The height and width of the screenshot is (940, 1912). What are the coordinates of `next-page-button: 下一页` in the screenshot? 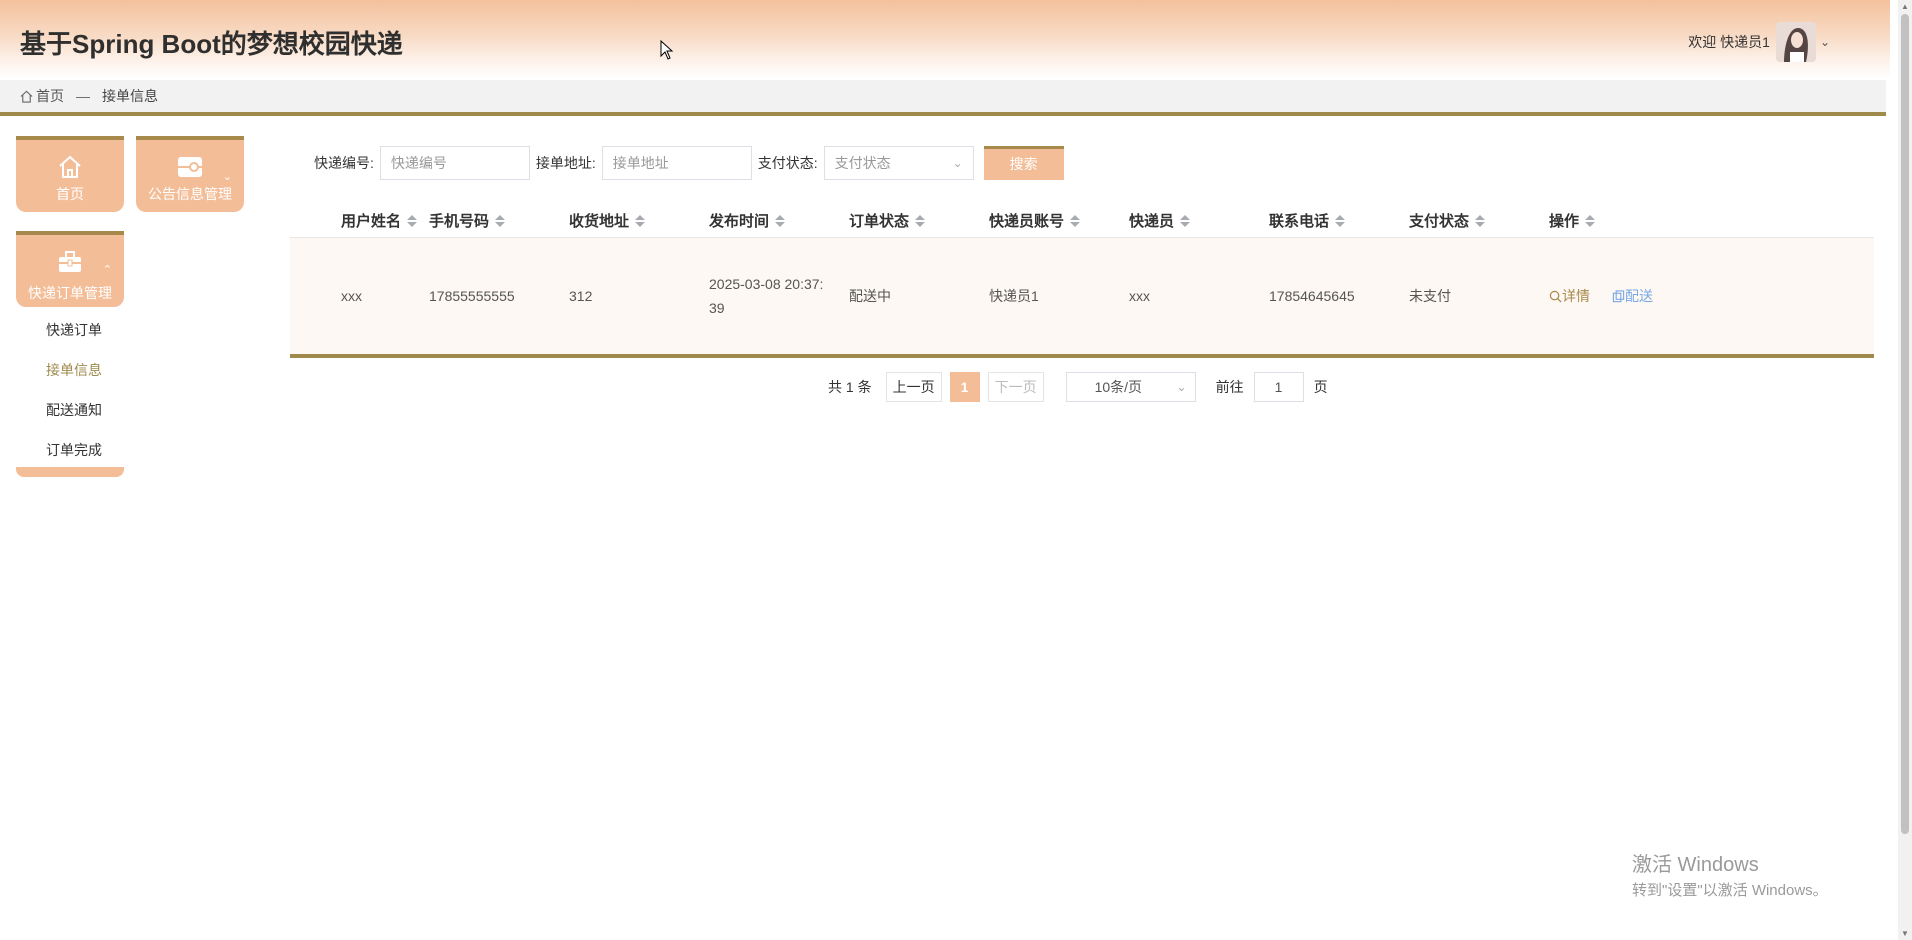 It's located at (1015, 387).